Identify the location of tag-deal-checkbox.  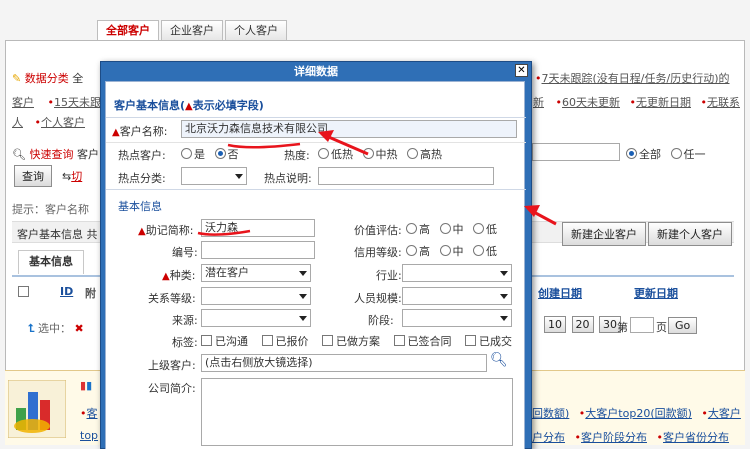
(470, 340).